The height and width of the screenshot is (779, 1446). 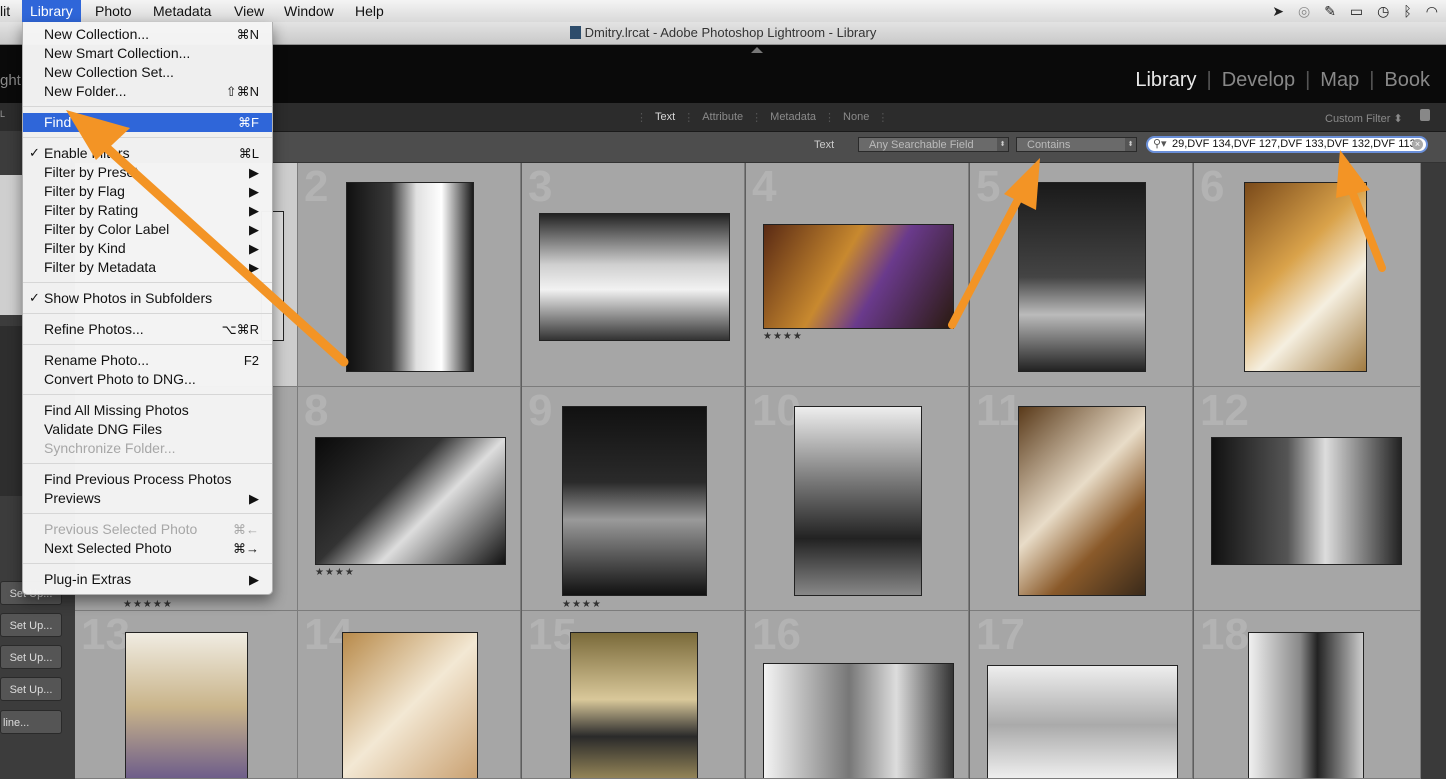 I want to click on grid-cell: 5, so click(x=1081, y=275).